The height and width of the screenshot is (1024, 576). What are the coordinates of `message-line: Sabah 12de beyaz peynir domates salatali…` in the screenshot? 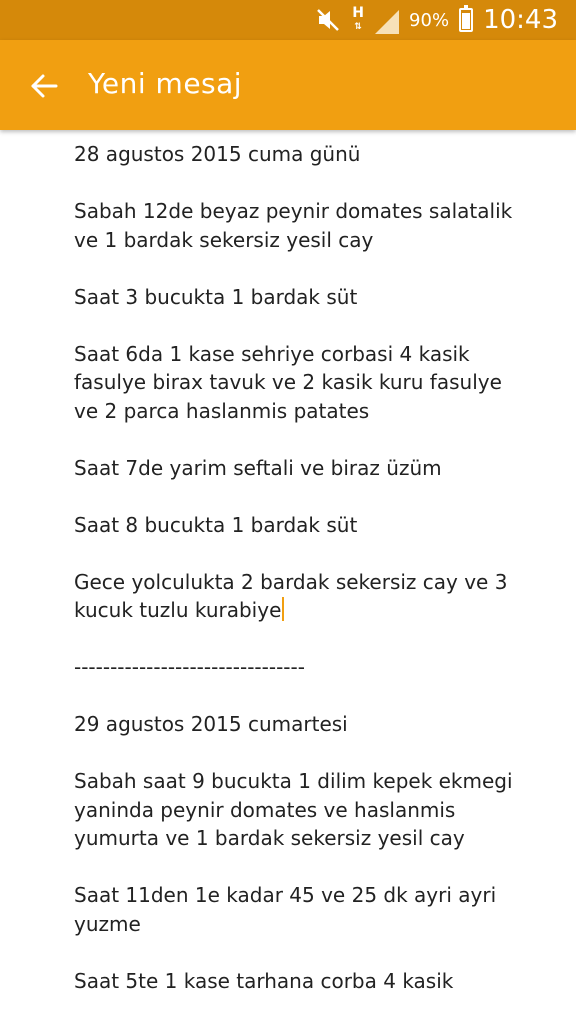 It's located at (296, 225).